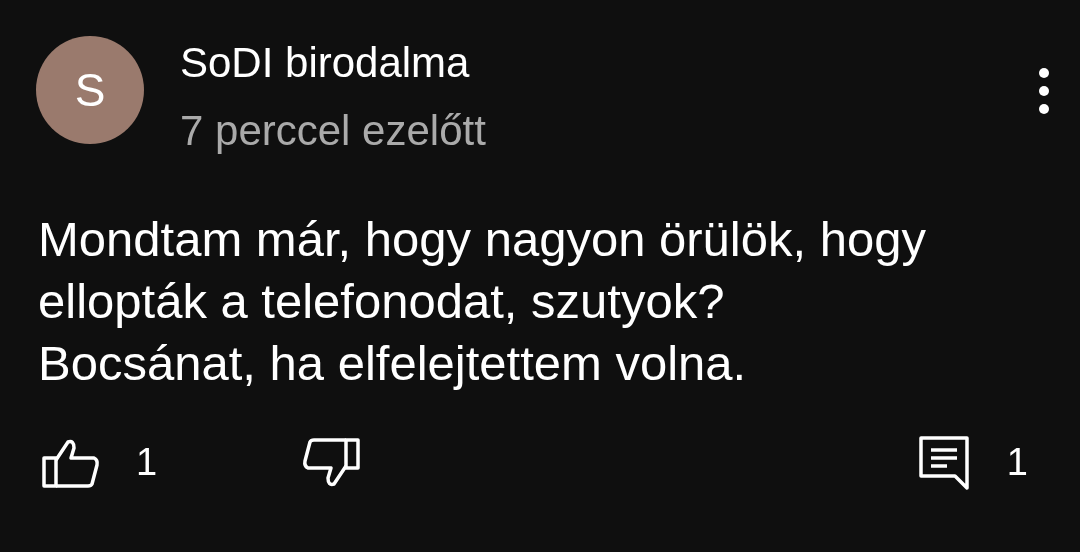  What do you see at coordinates (943, 462) in the screenshot?
I see `reply-icon` at bounding box center [943, 462].